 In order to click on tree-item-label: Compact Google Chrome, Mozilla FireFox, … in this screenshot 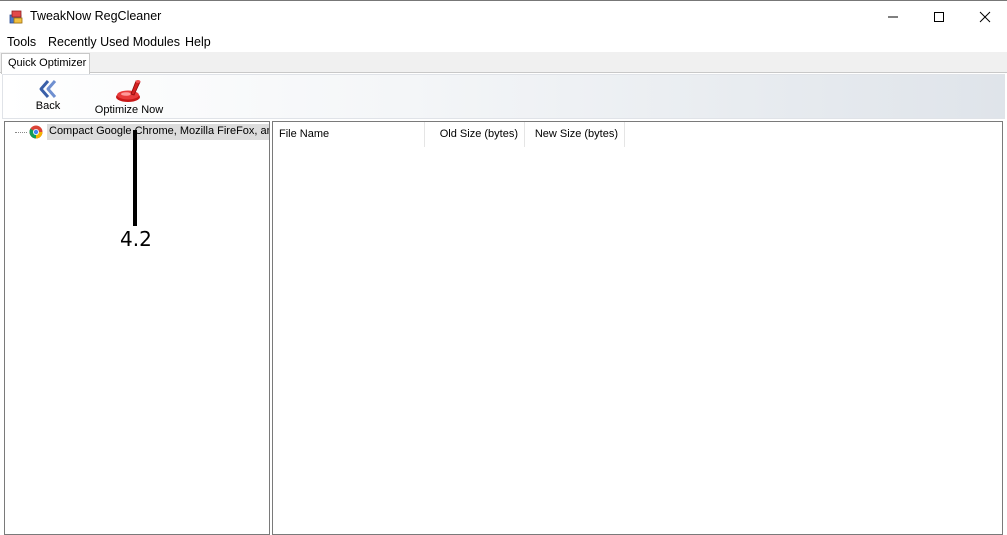, I will do `click(158, 132)`.